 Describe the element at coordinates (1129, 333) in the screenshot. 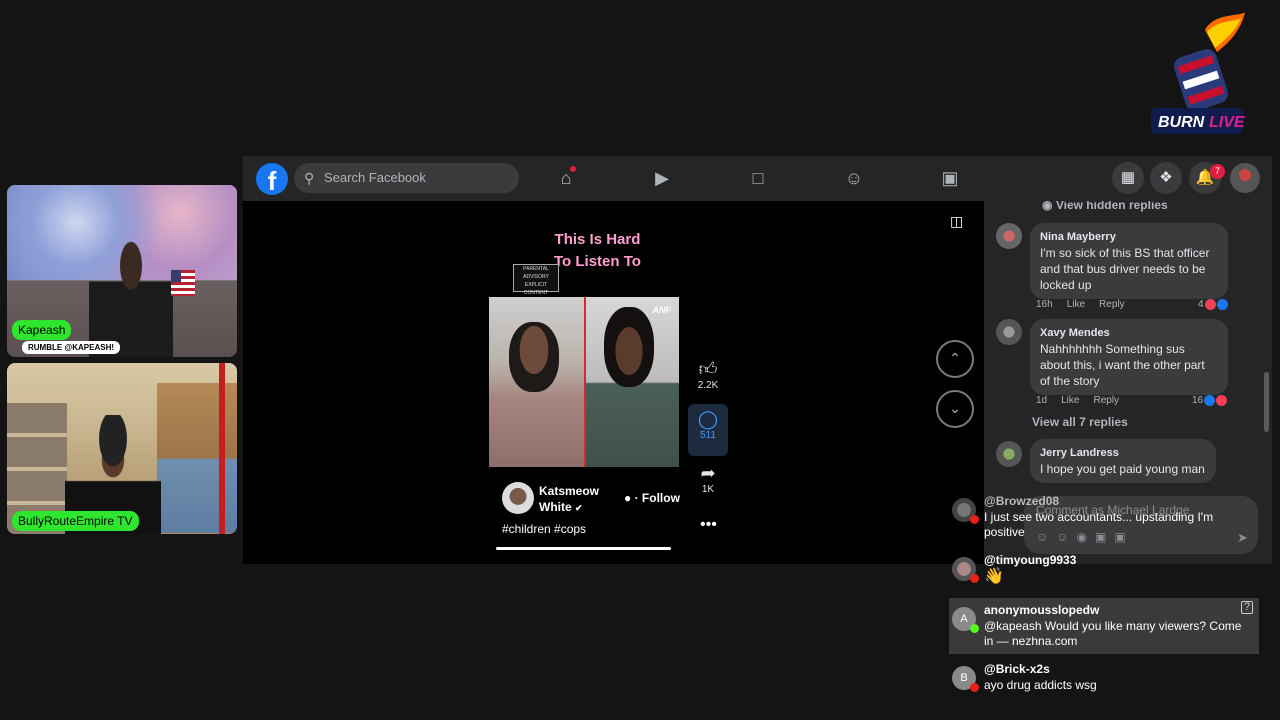

I see `commenter-name: Xavy Mendes` at that location.